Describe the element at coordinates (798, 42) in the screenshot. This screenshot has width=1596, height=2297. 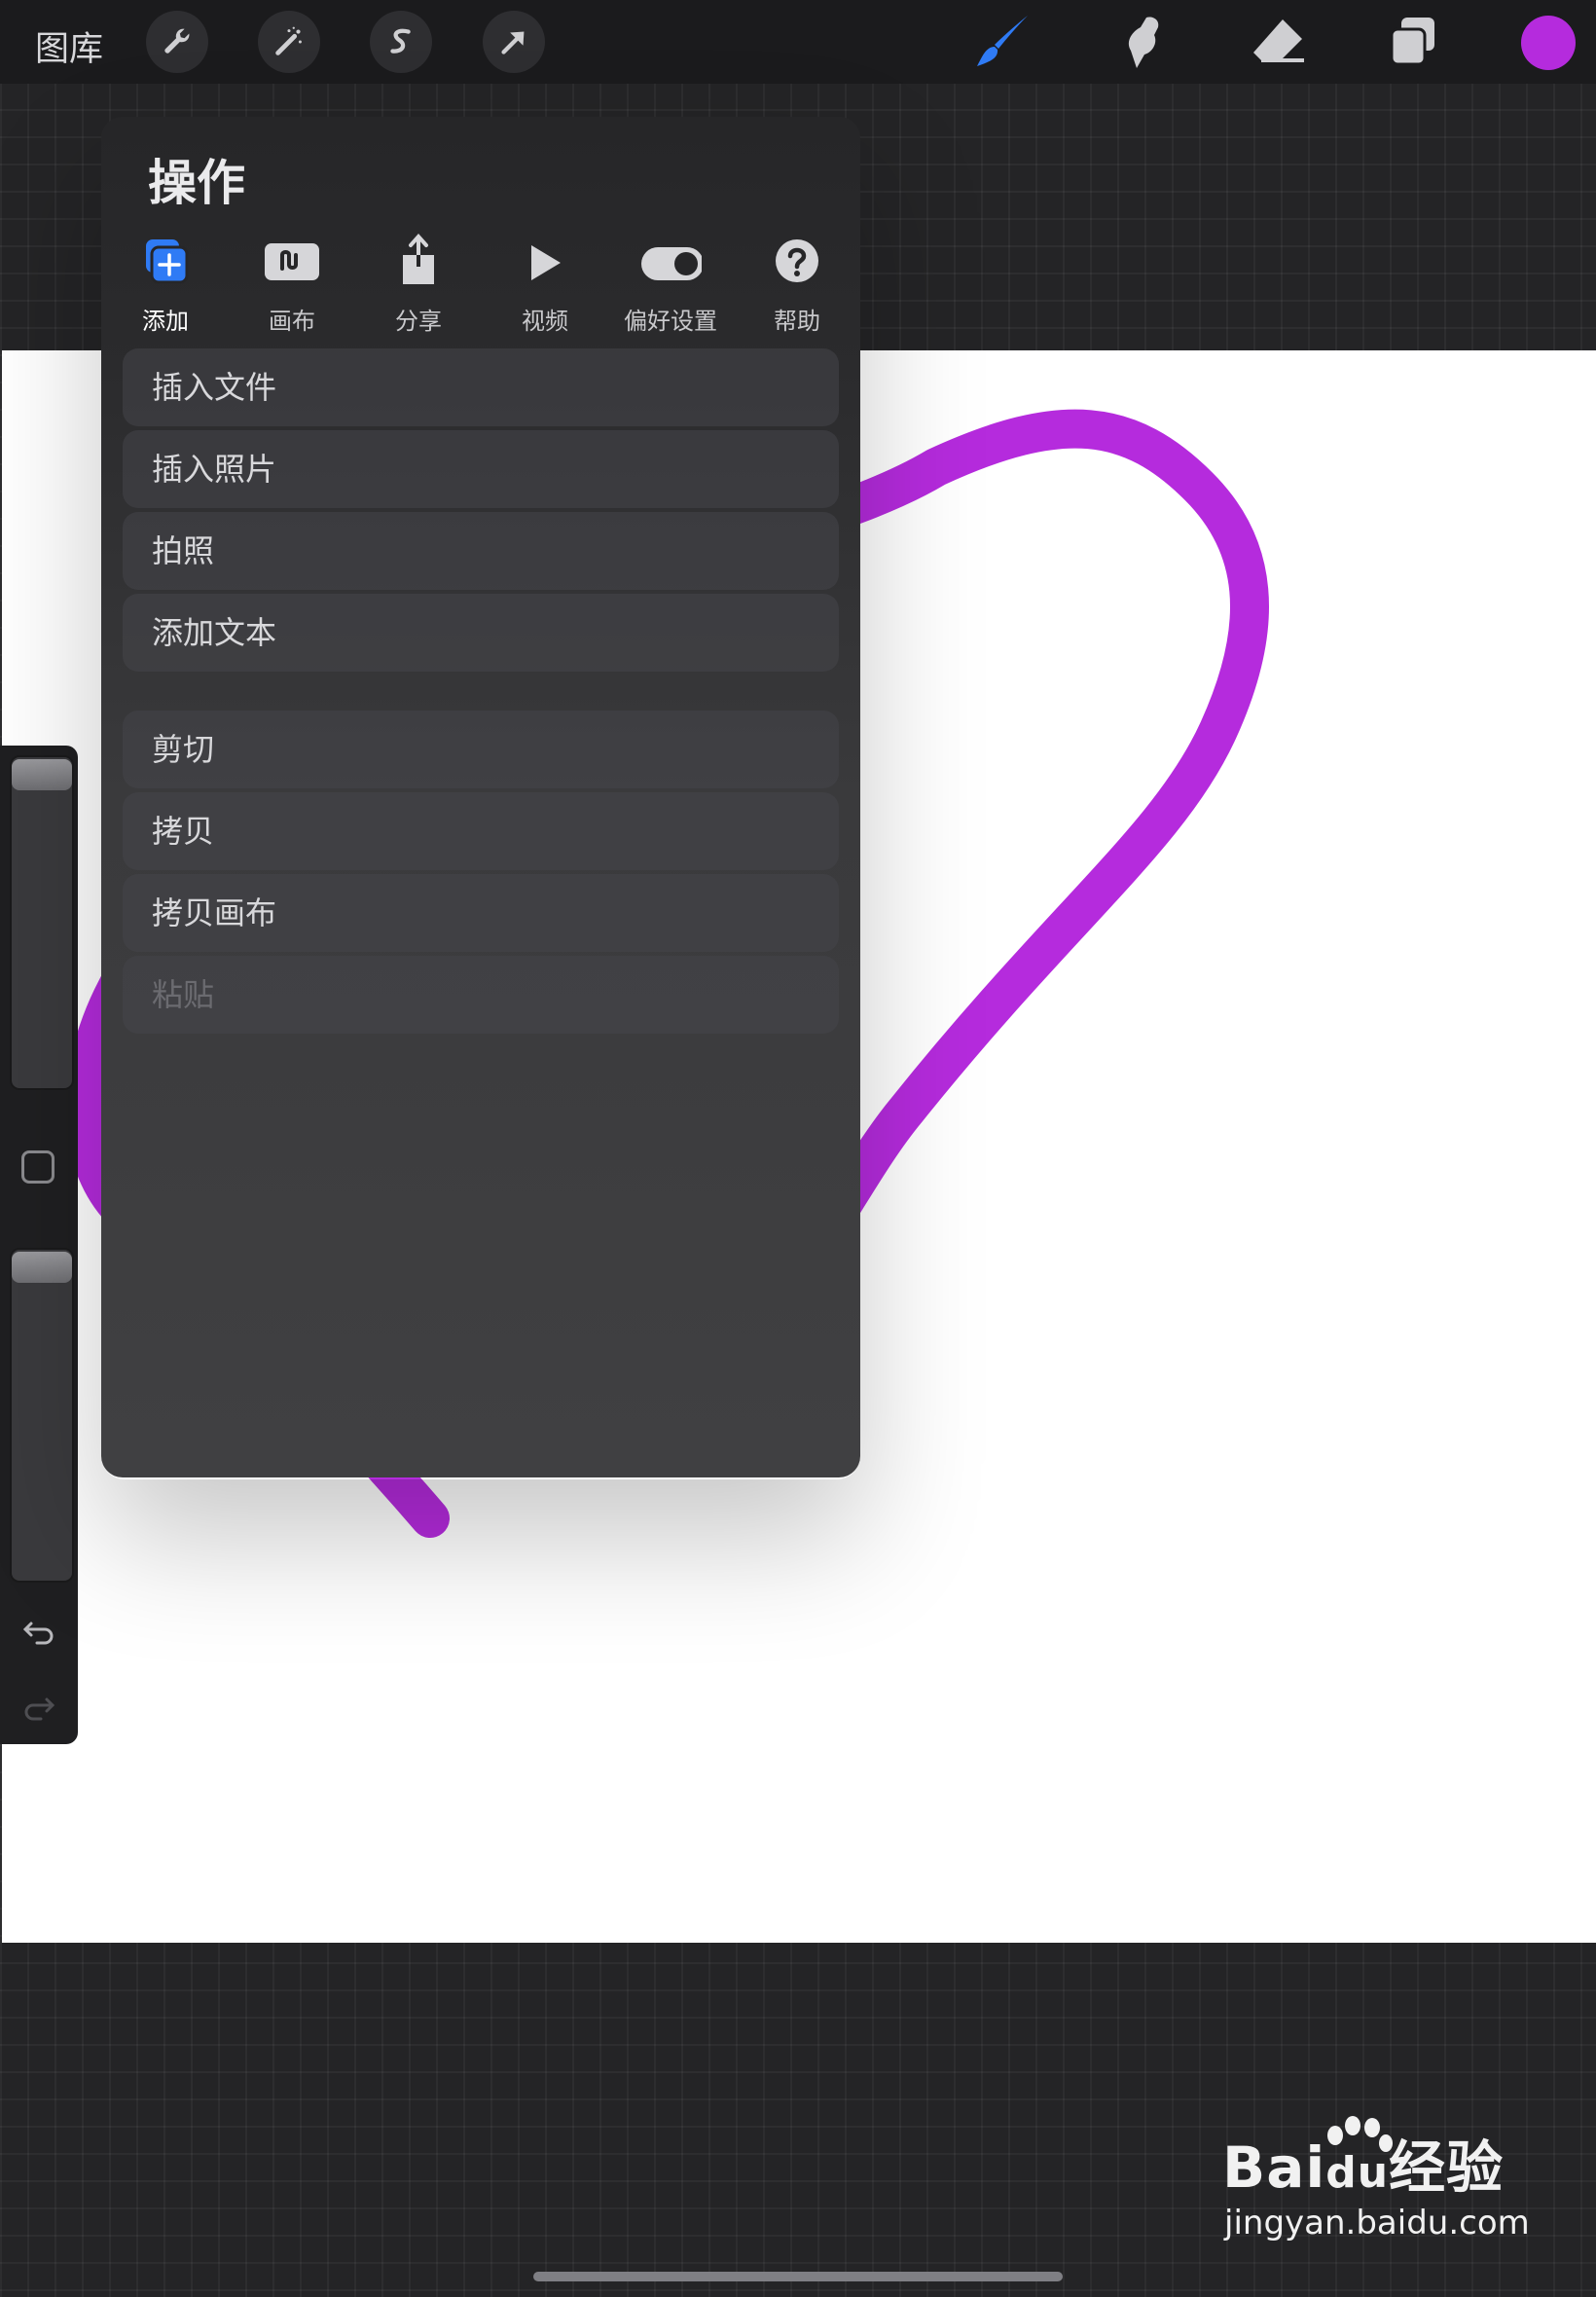
I see `top-toolbar: 图库` at that location.